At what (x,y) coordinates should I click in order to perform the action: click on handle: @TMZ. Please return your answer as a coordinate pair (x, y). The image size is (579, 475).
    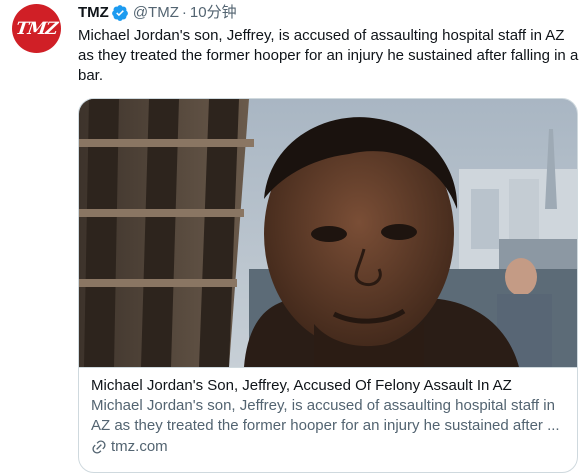
    Looking at the image, I should click on (156, 13).